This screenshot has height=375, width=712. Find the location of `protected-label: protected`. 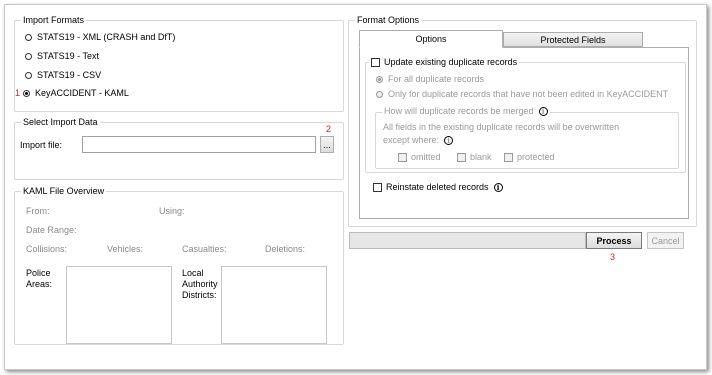

protected-label: protected is located at coordinates (536, 157).